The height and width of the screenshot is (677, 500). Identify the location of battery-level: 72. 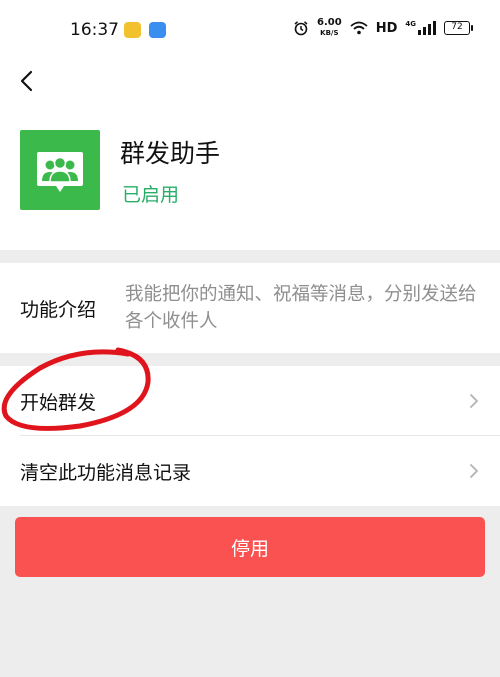
(457, 27).